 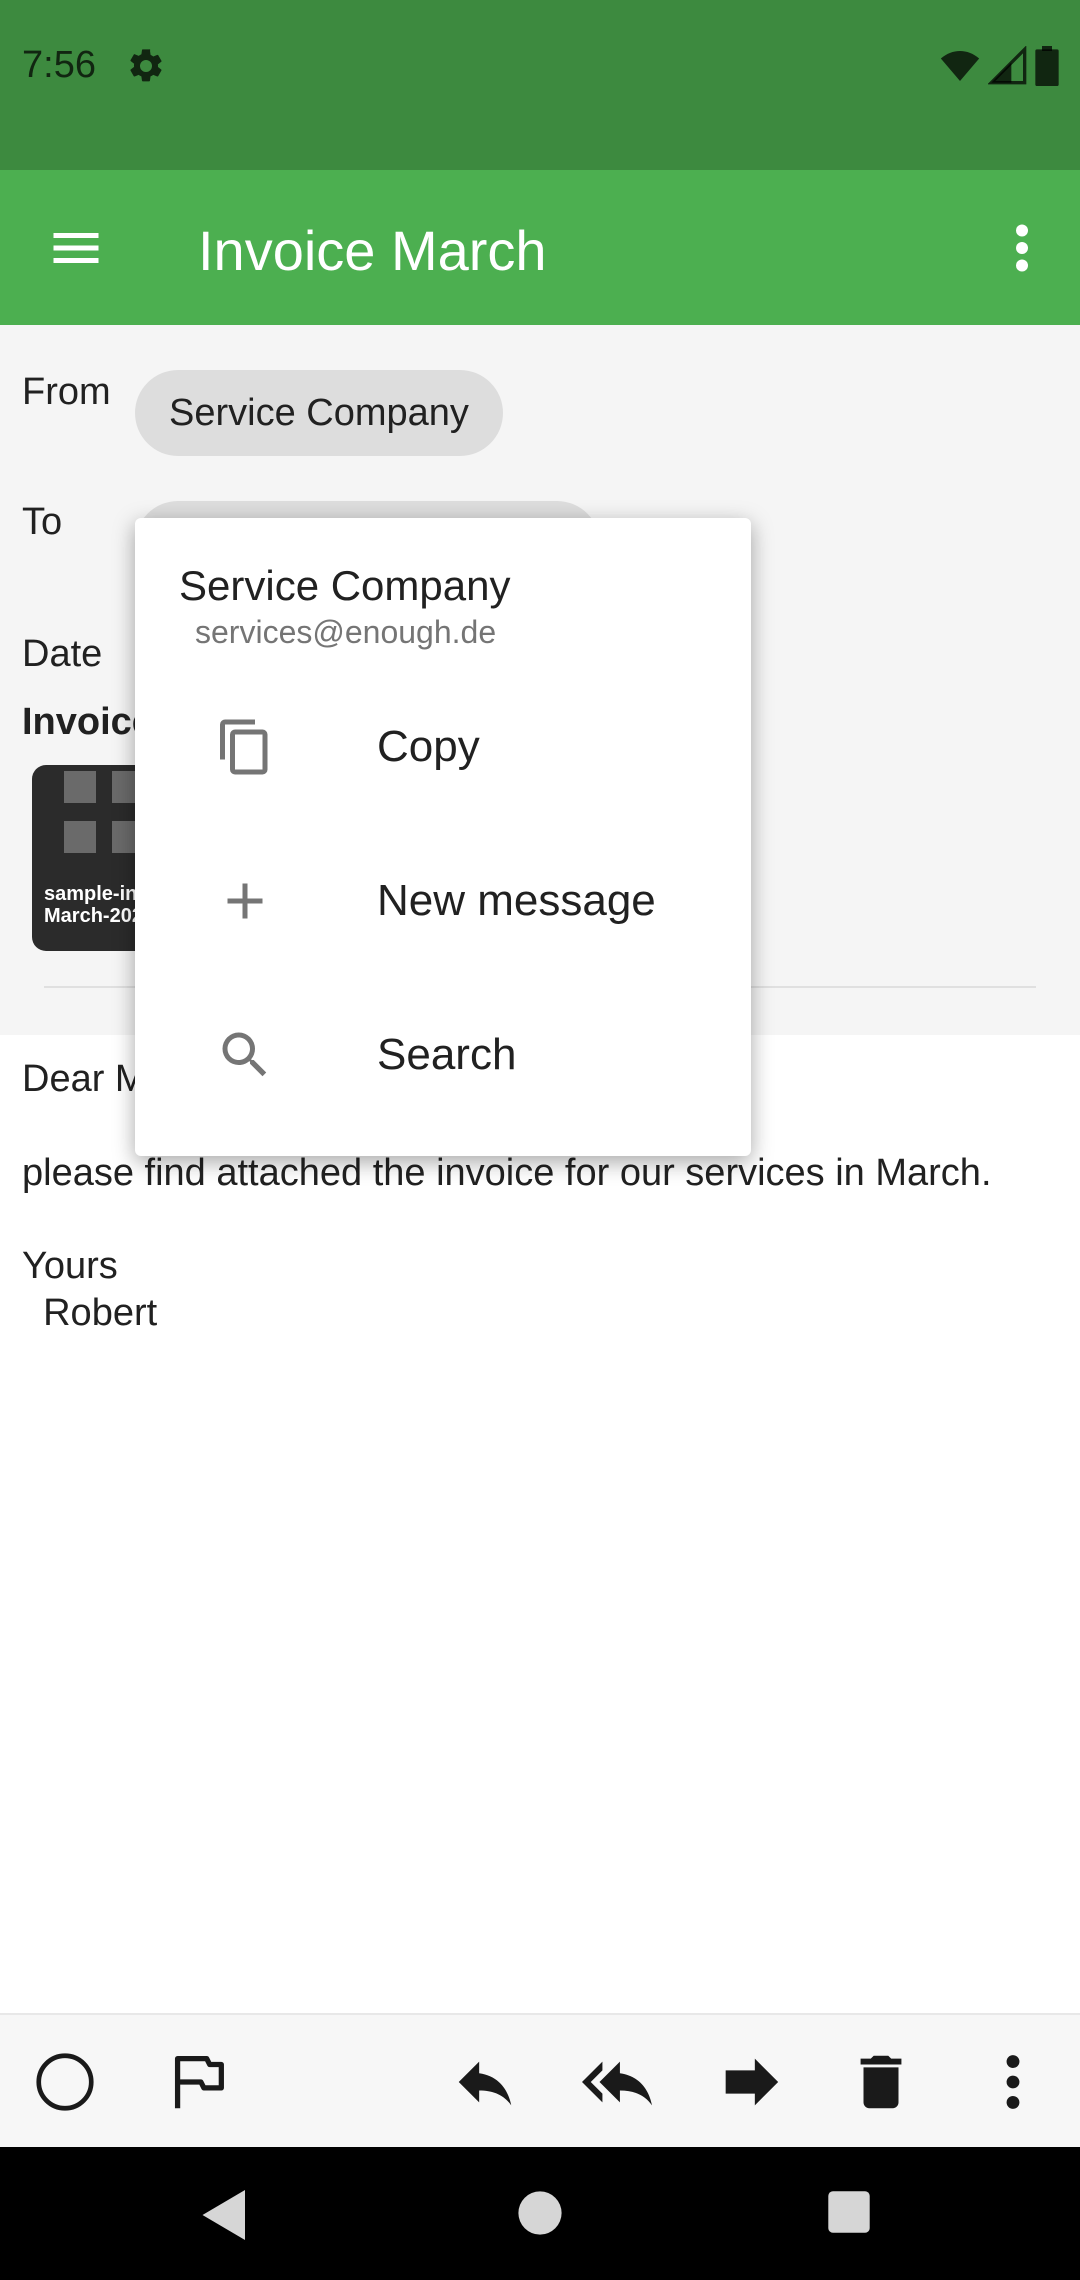 What do you see at coordinates (62, 654) in the screenshot?
I see `date-label: Date` at bounding box center [62, 654].